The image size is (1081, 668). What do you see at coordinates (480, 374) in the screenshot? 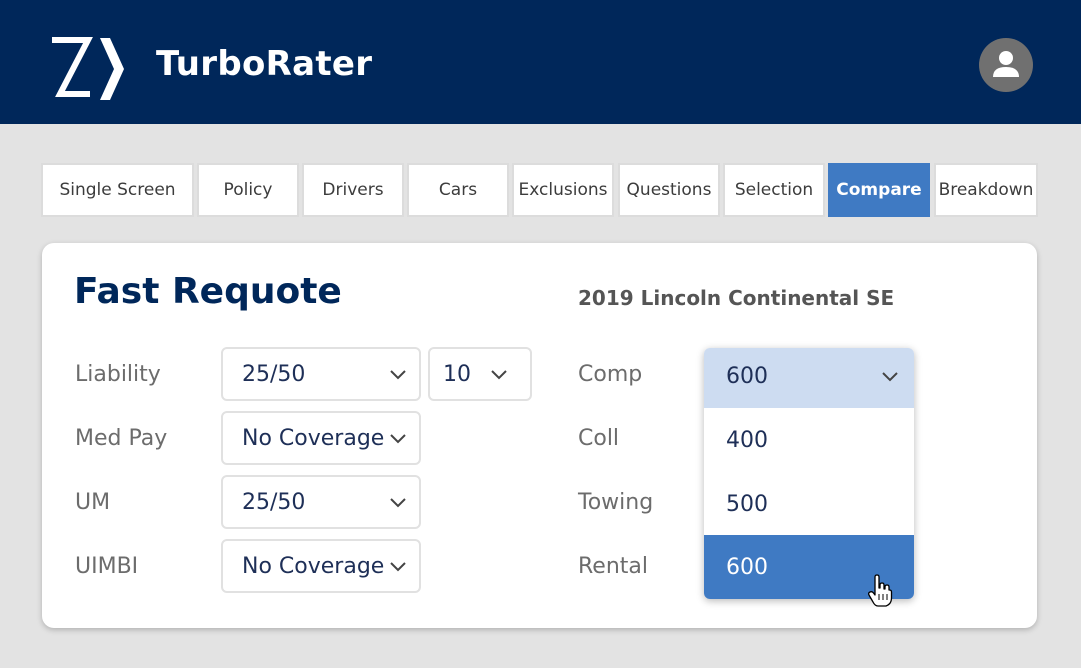
I see `liability-extra-select: 10` at bounding box center [480, 374].